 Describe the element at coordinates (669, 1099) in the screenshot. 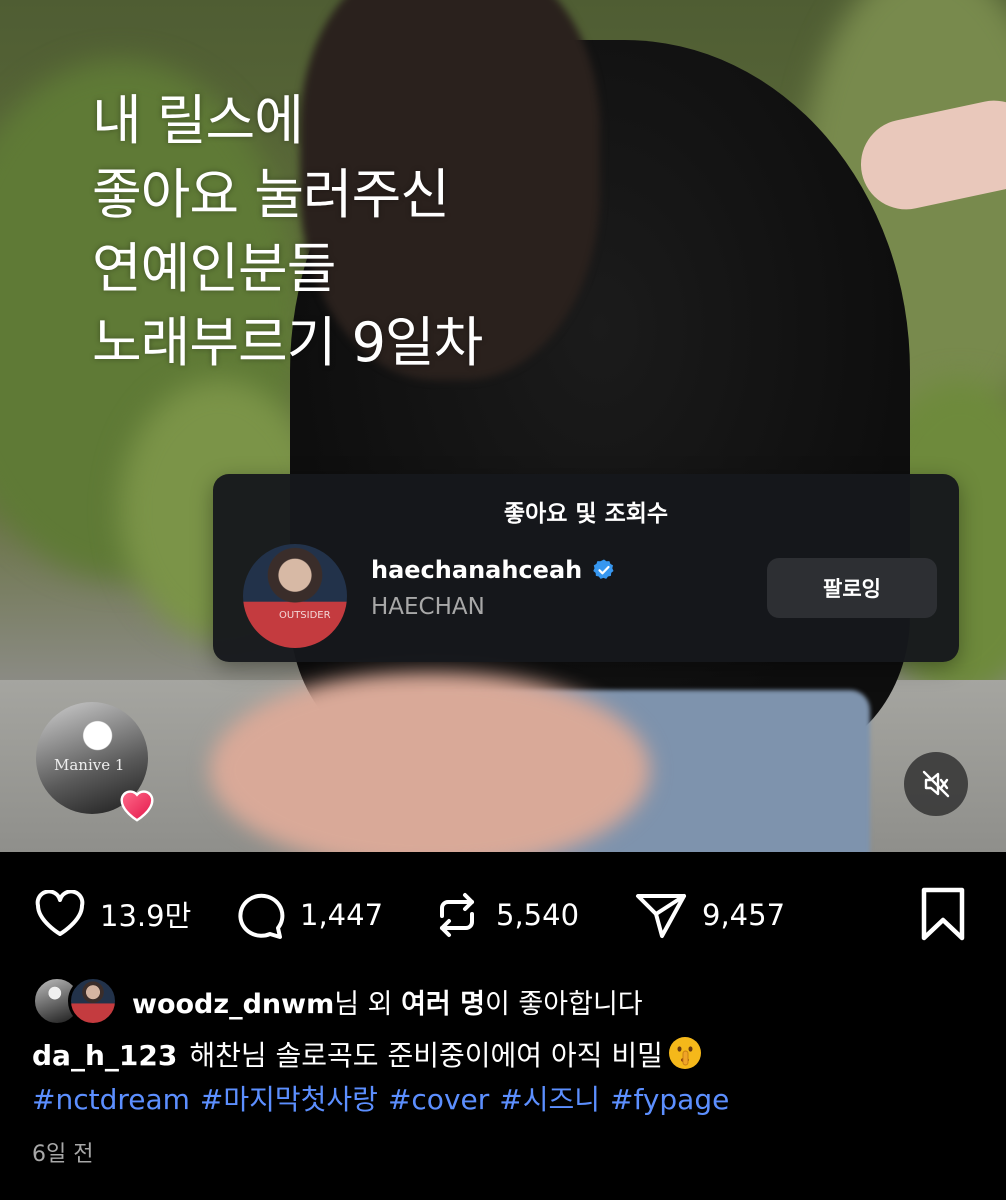

I see `hashtag-link: #fypage` at that location.